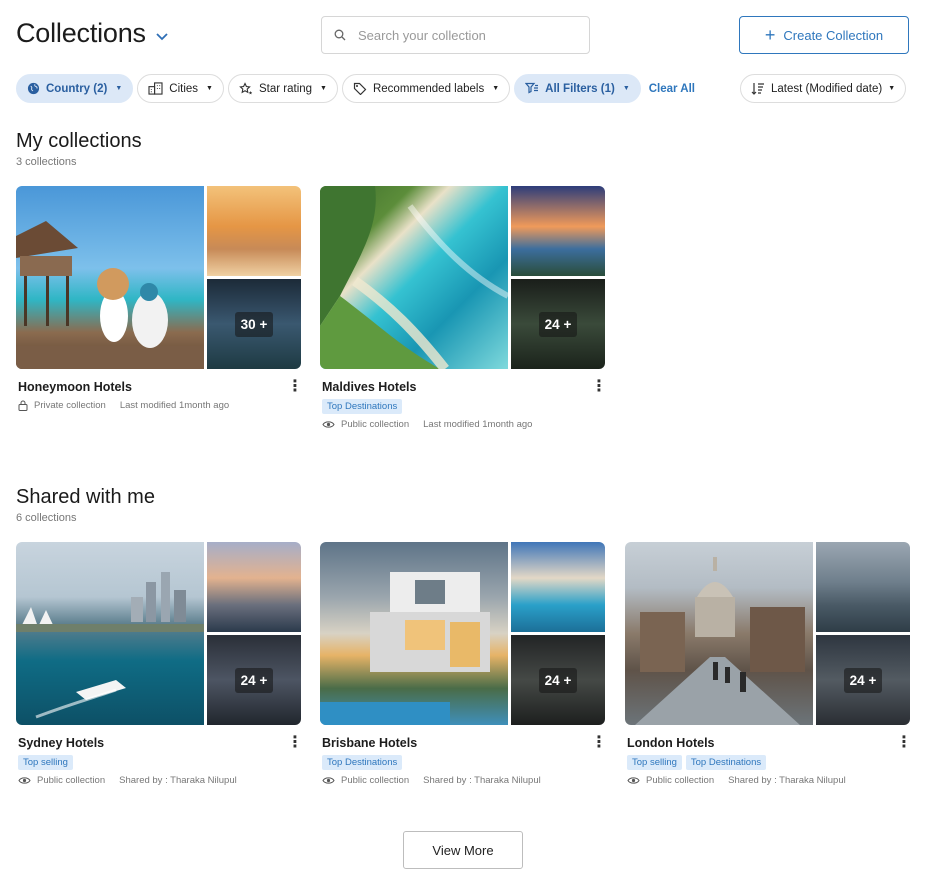 The width and height of the screenshot is (925, 881). I want to click on sort-dropdown: Latest (Modified date) ▼, so click(823, 88).